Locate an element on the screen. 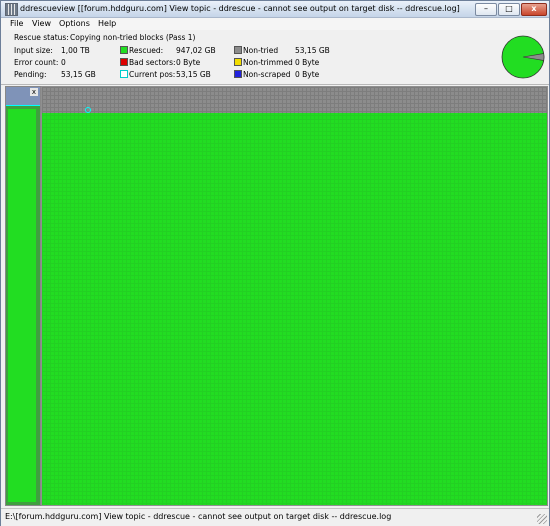 The image size is (550, 526). error-count-value: 0 is located at coordinates (63, 62).